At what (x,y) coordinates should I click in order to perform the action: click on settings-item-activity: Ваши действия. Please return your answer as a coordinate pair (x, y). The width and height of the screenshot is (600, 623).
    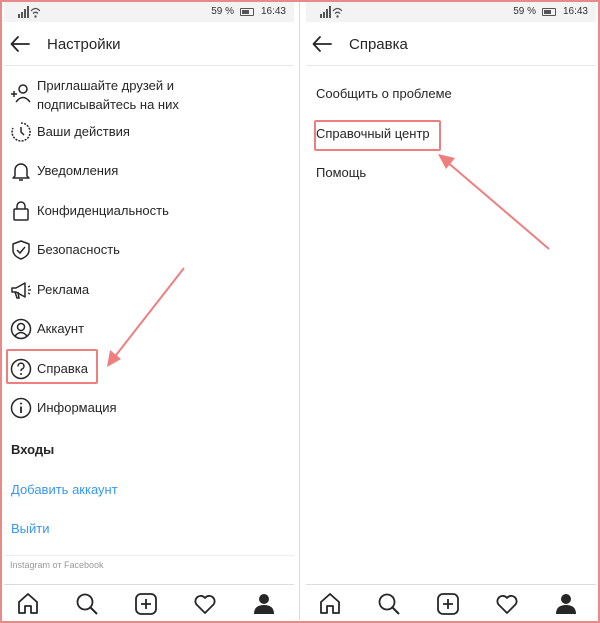
    Looking at the image, I should click on (149, 132).